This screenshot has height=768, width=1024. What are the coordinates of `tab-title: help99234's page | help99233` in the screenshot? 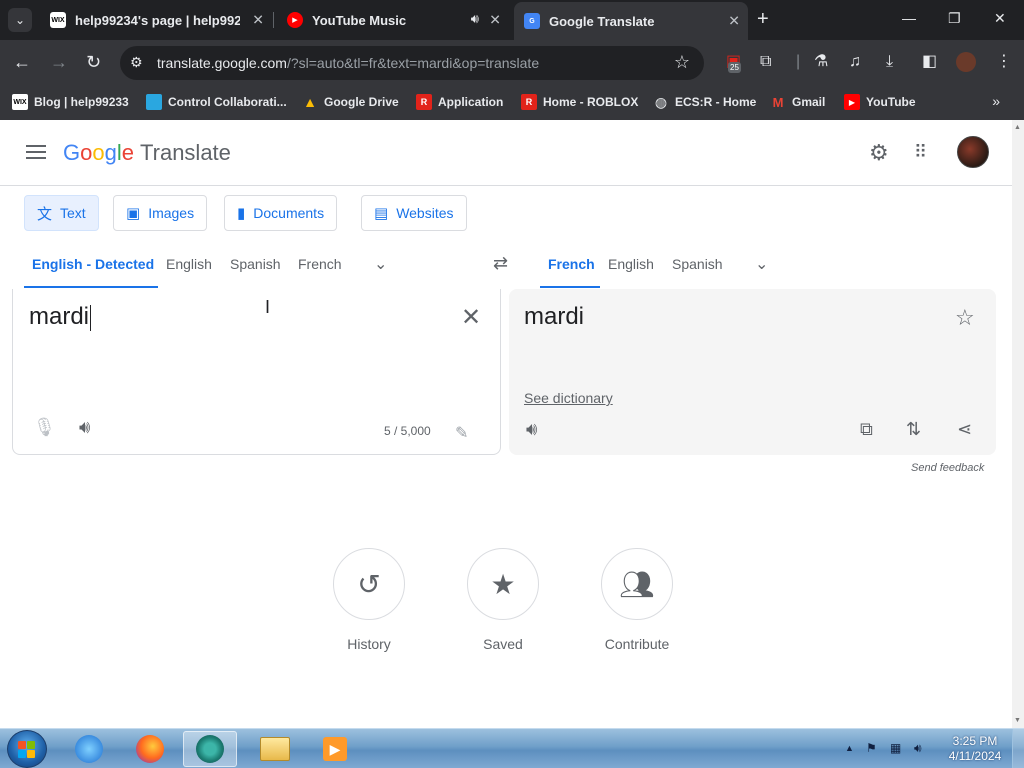 It's located at (157, 20).